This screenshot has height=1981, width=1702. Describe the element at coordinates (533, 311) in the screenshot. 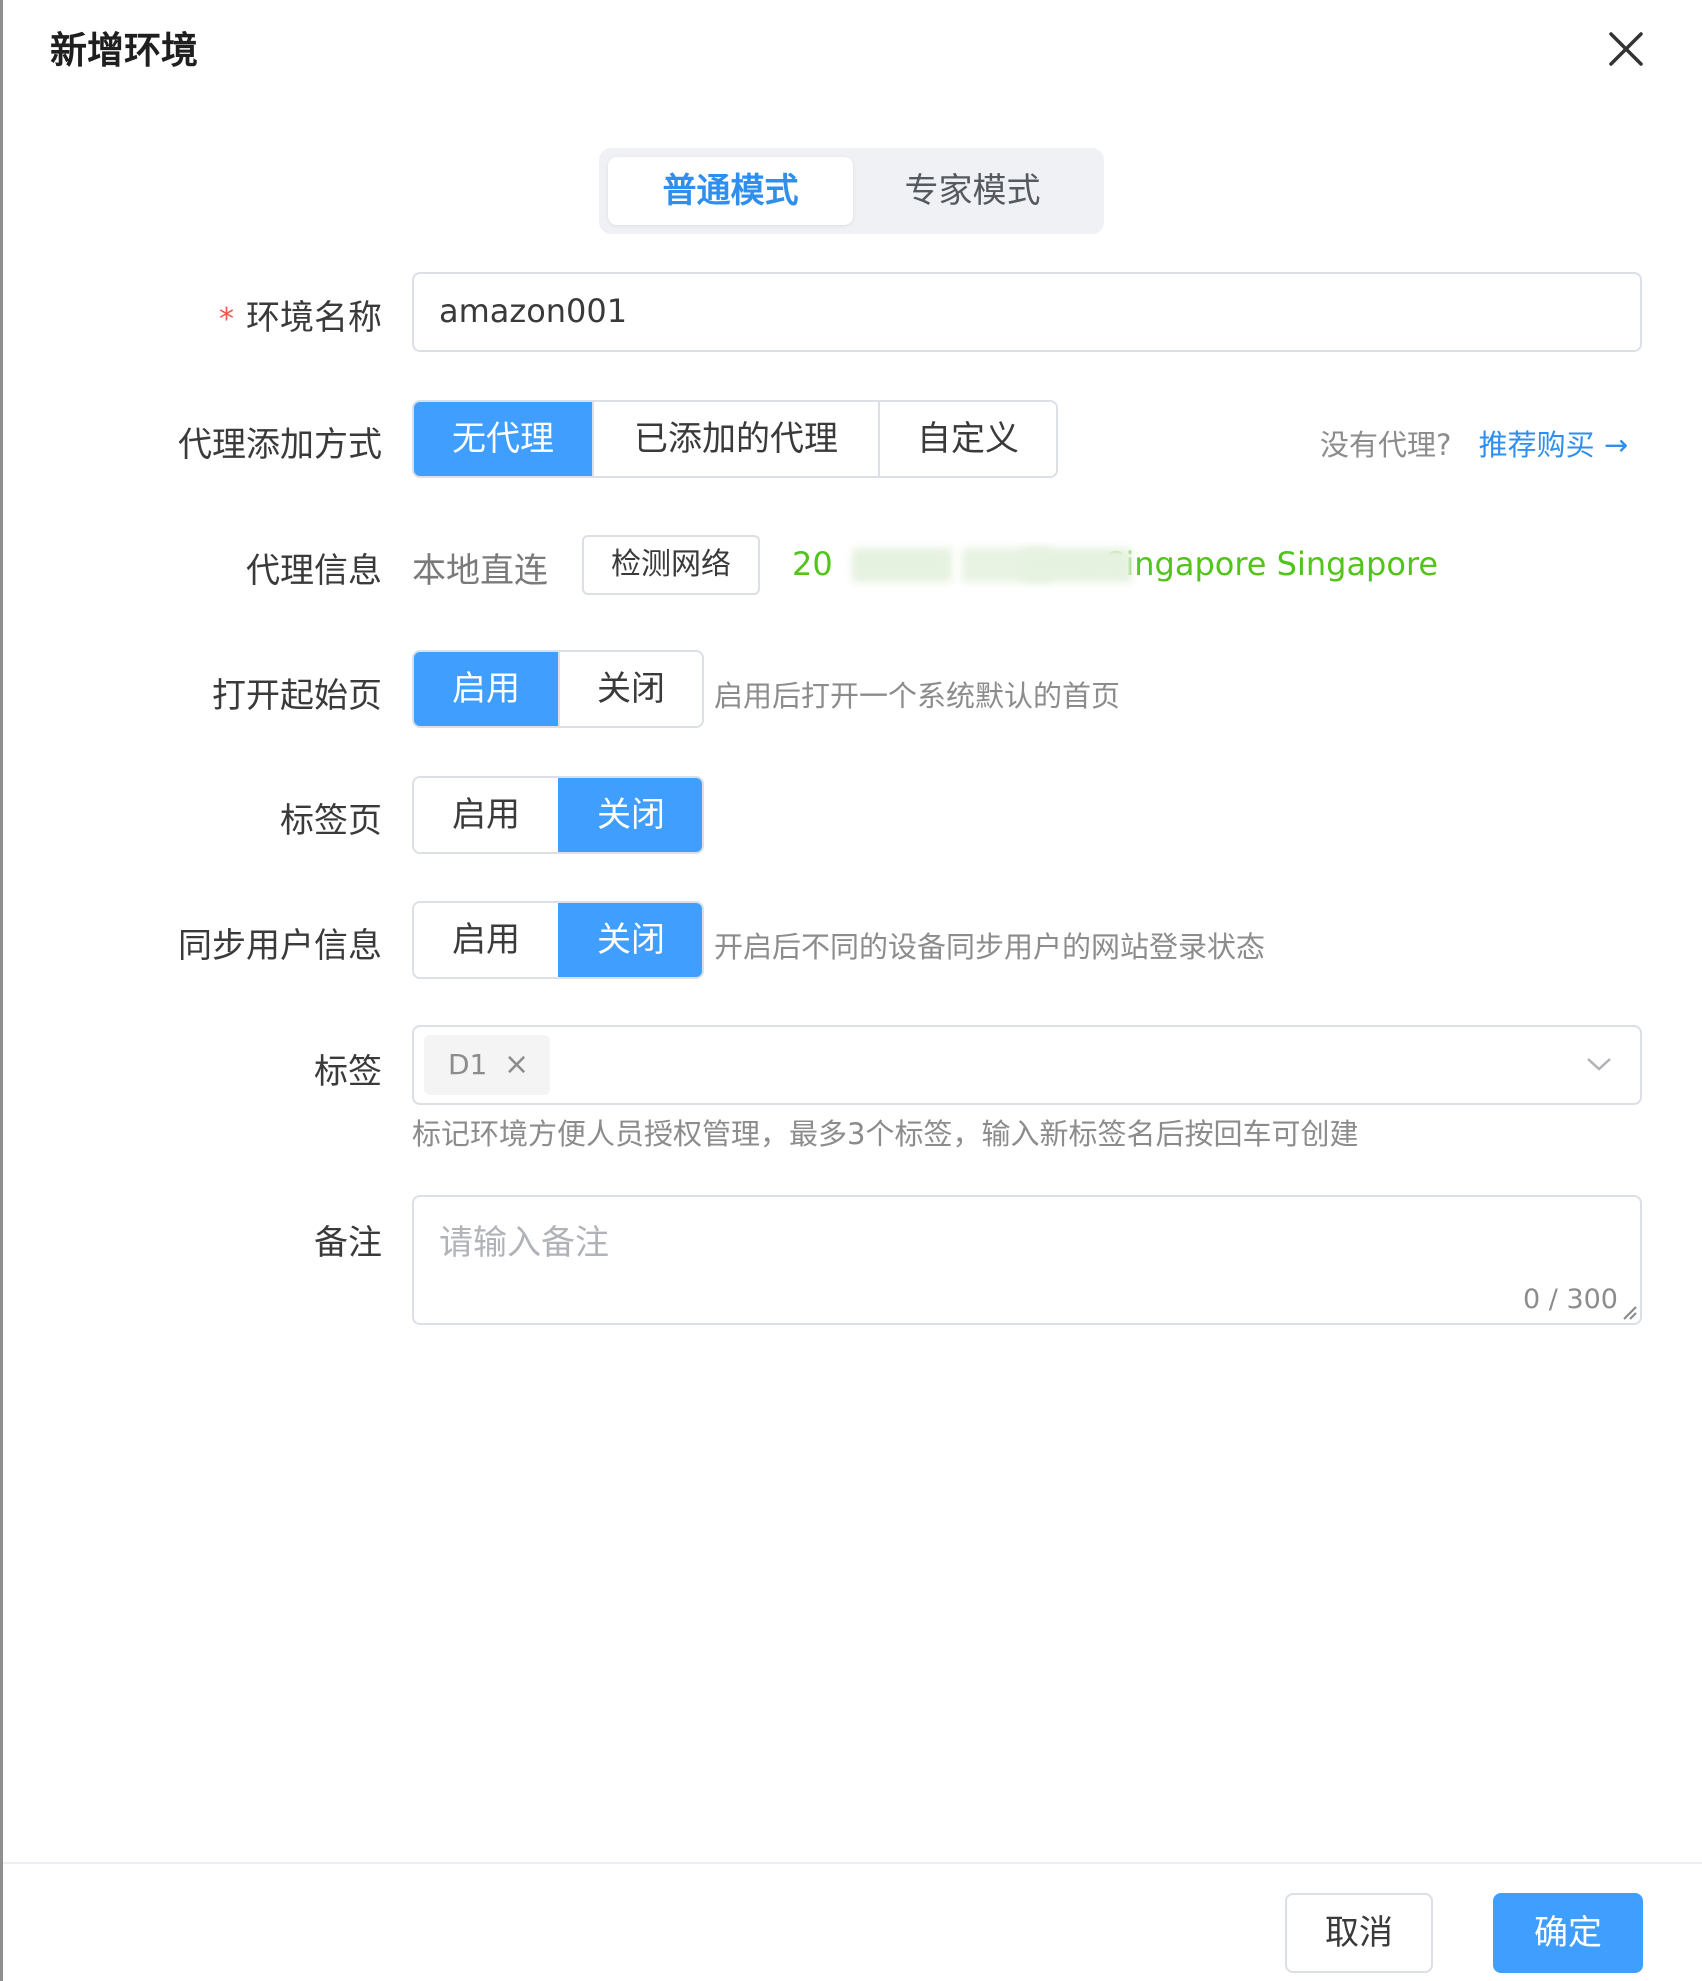

I see `env-name-value: amazon001` at that location.